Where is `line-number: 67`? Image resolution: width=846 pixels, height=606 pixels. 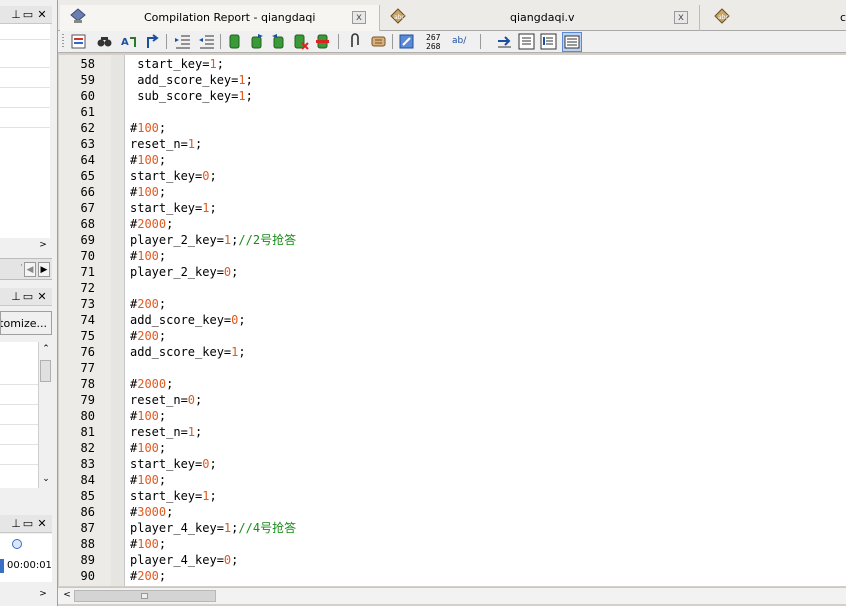 line-number: 67 is located at coordinates (87, 208).